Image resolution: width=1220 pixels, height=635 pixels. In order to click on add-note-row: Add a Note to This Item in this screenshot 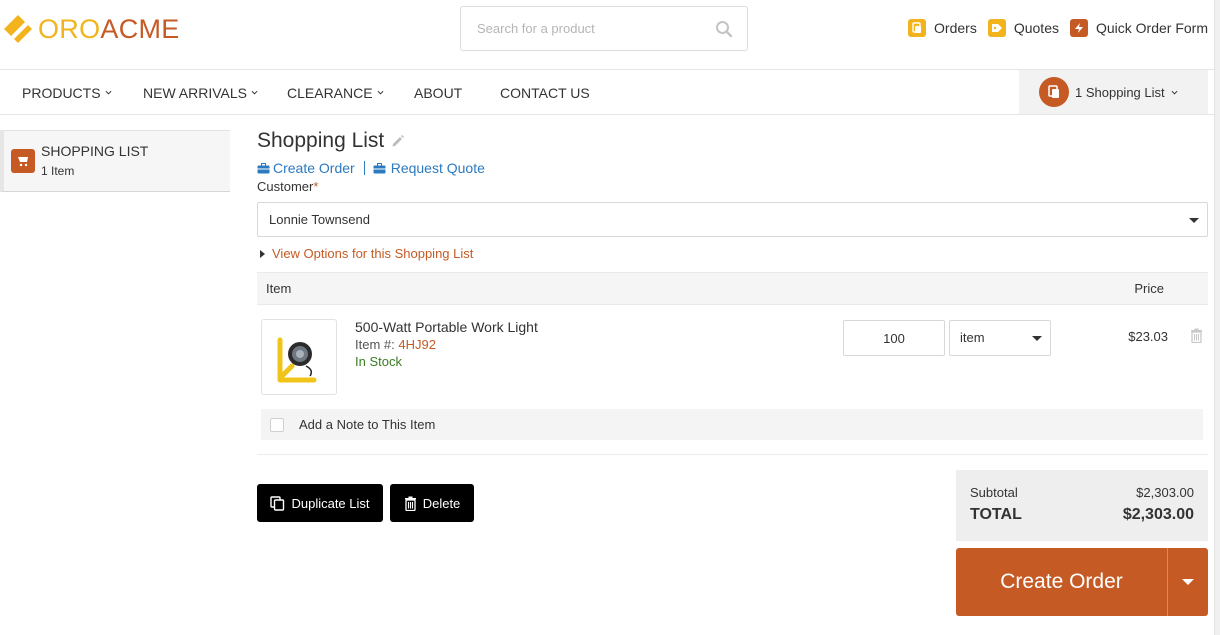, I will do `click(732, 424)`.